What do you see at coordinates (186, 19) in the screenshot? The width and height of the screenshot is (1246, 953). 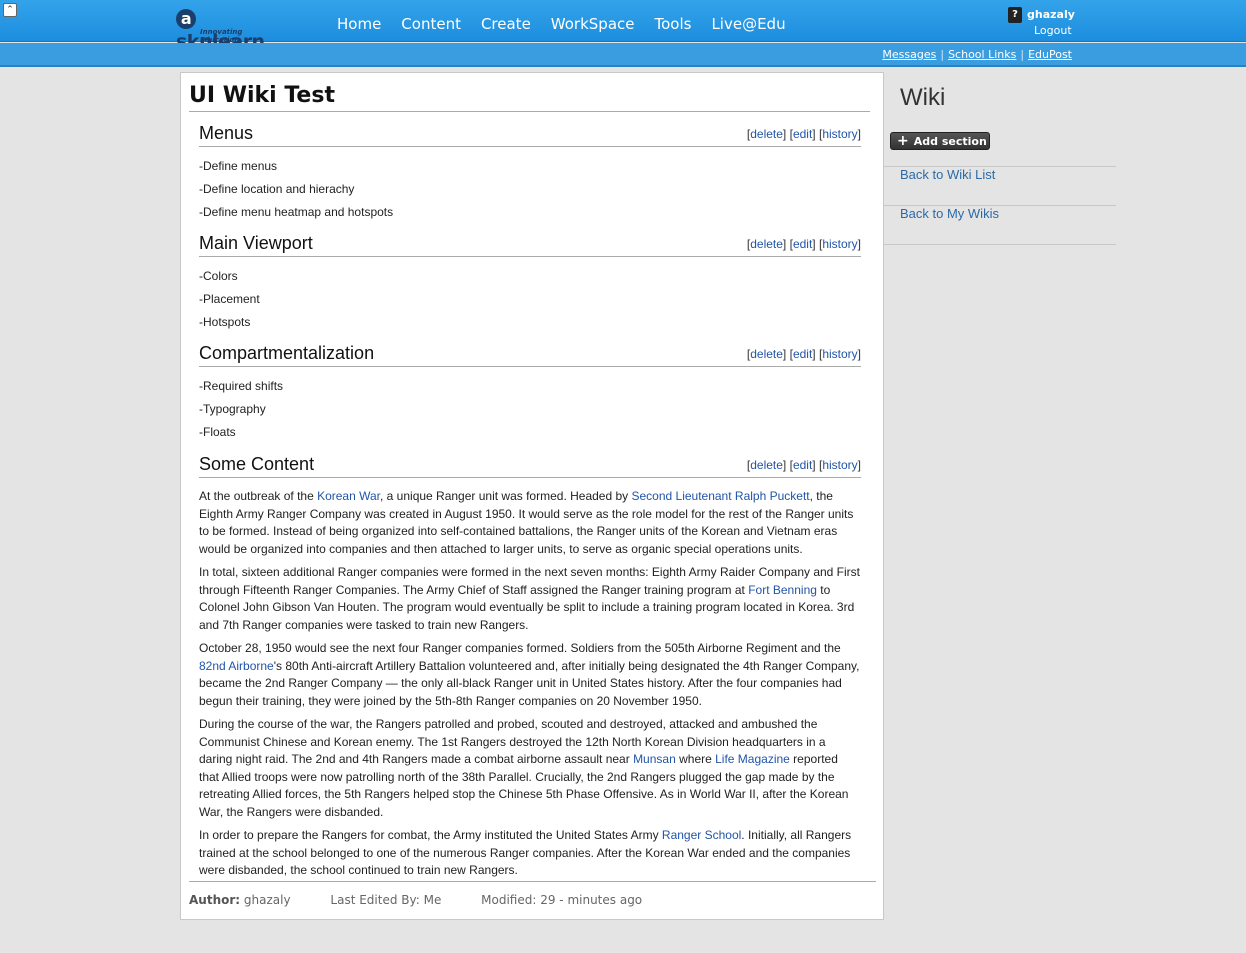 I see `logo-letter: a` at bounding box center [186, 19].